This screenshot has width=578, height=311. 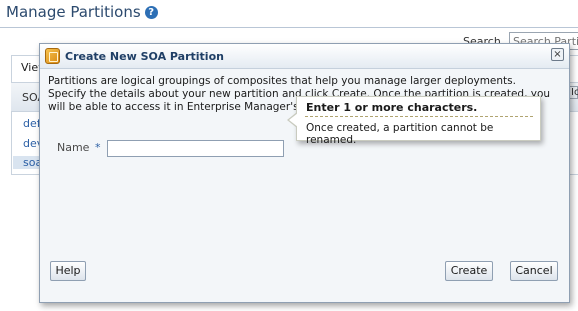 What do you see at coordinates (32, 123) in the screenshot?
I see `table-row: def` at bounding box center [32, 123].